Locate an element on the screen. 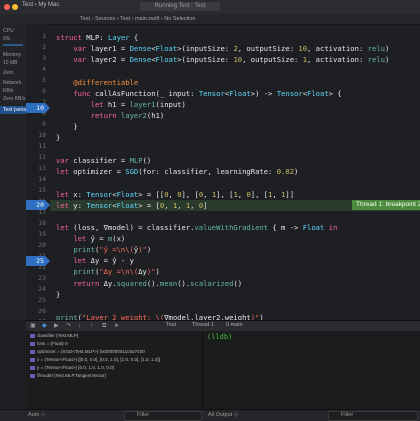 This screenshot has width=420, height=421. line-number: 11 is located at coordinates (42, 146).